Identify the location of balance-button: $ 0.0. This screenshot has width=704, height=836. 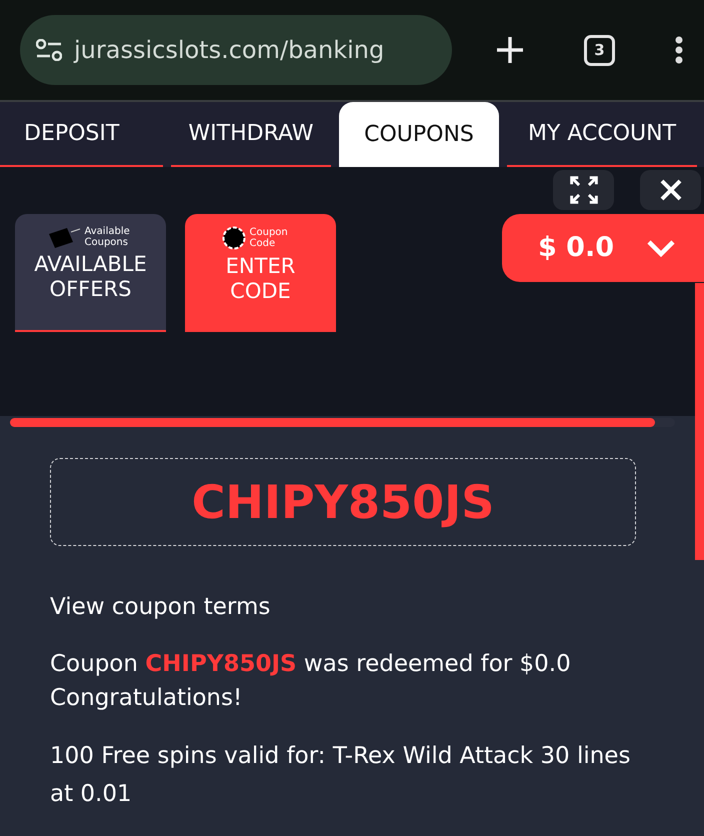
(603, 248).